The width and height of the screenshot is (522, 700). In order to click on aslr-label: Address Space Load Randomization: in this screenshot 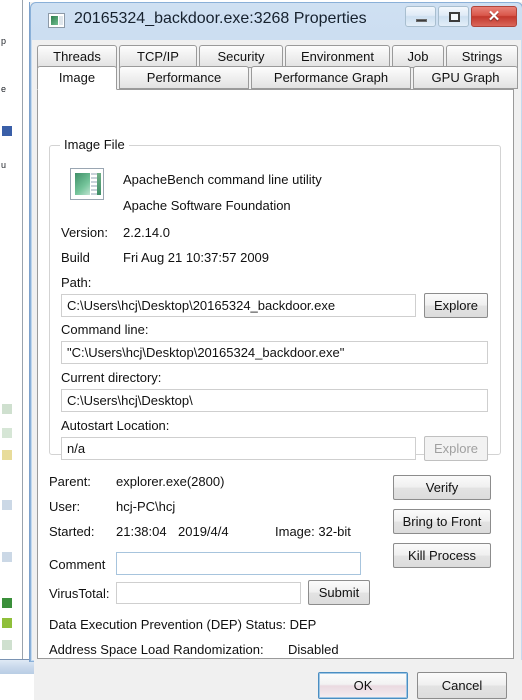, I will do `click(156, 649)`.